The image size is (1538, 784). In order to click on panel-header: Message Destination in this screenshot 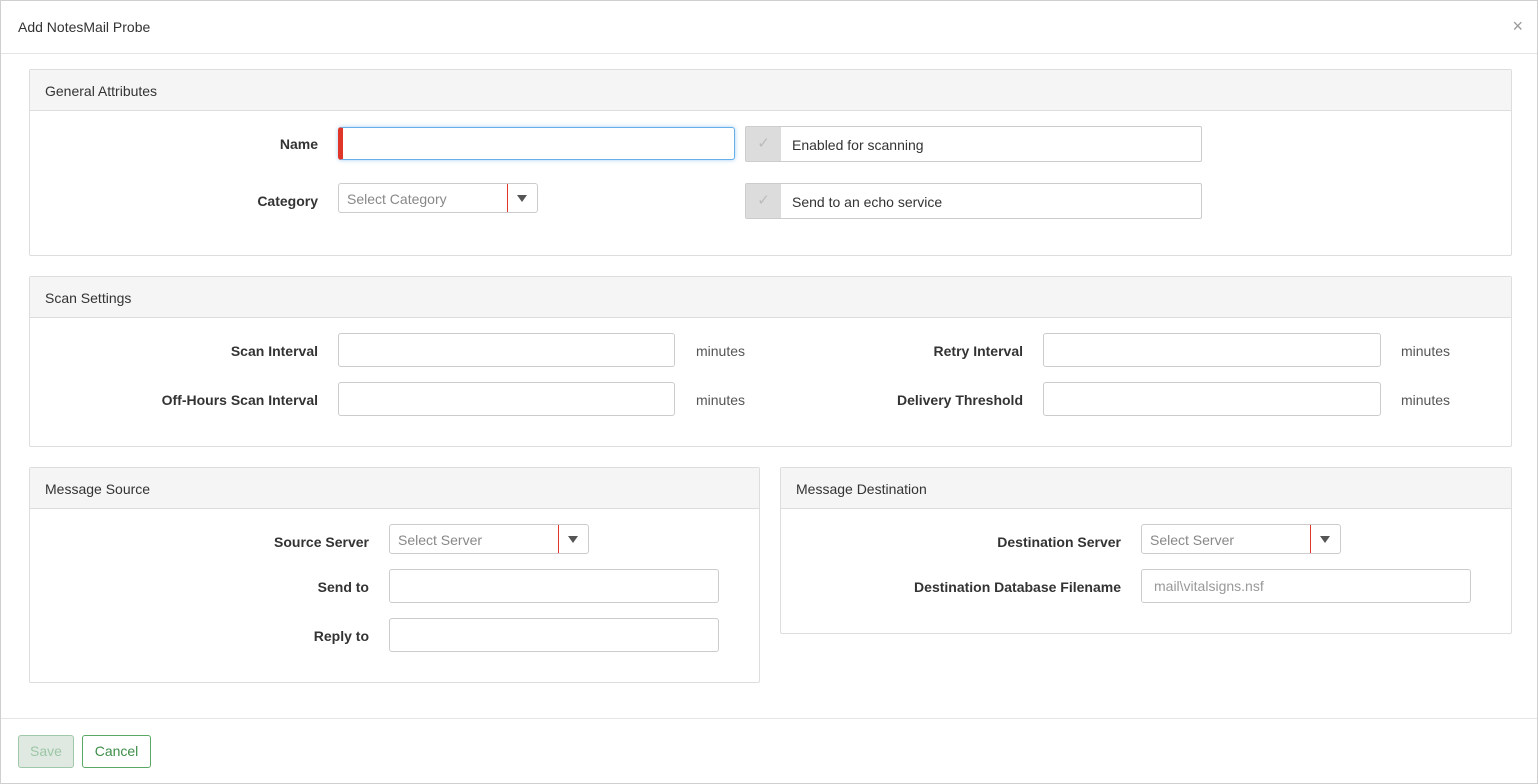, I will do `click(1146, 488)`.